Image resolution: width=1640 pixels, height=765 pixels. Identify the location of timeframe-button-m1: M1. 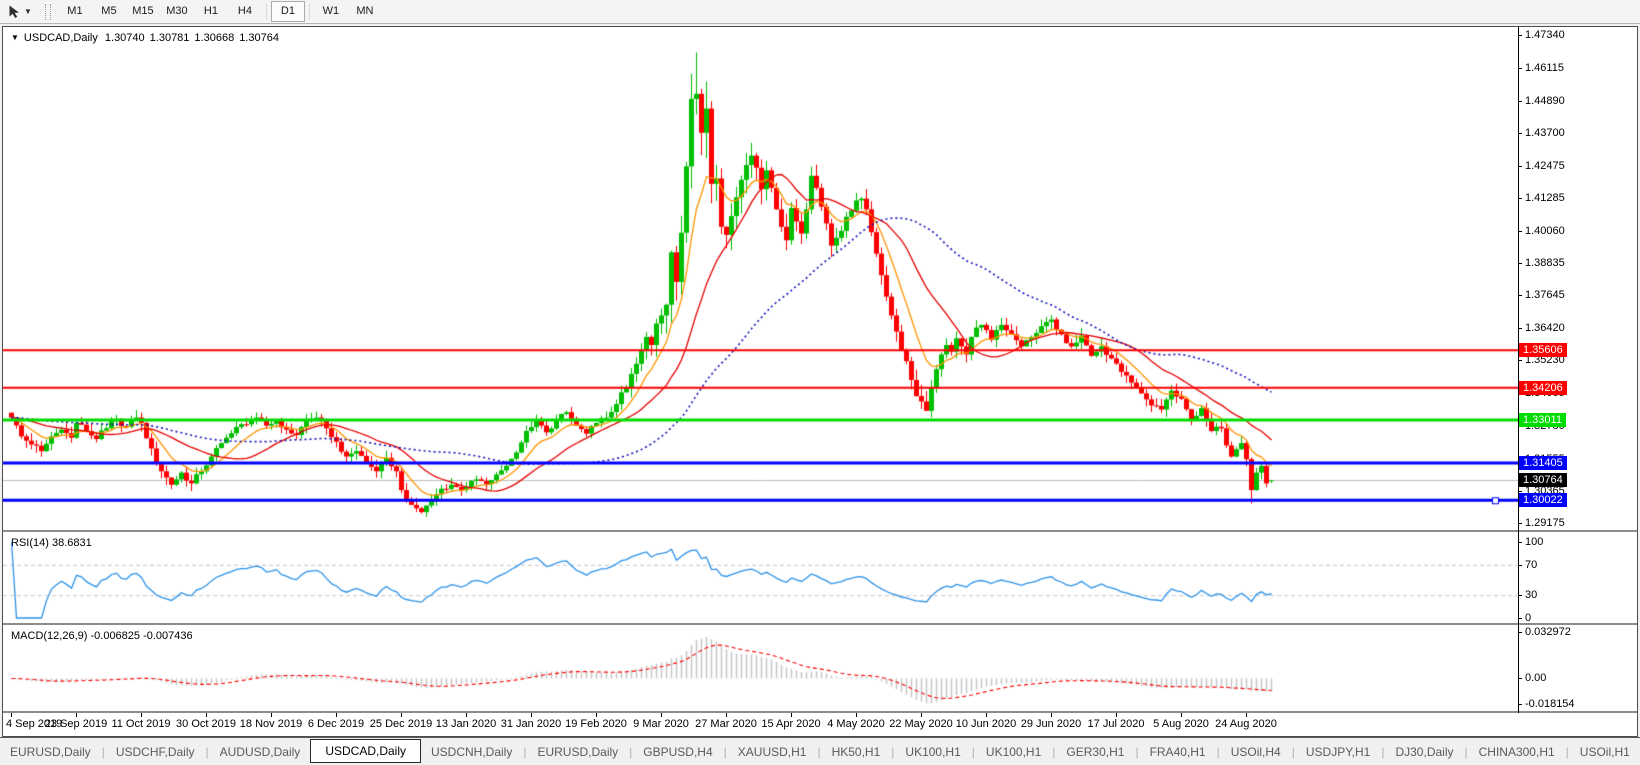
(75, 11).